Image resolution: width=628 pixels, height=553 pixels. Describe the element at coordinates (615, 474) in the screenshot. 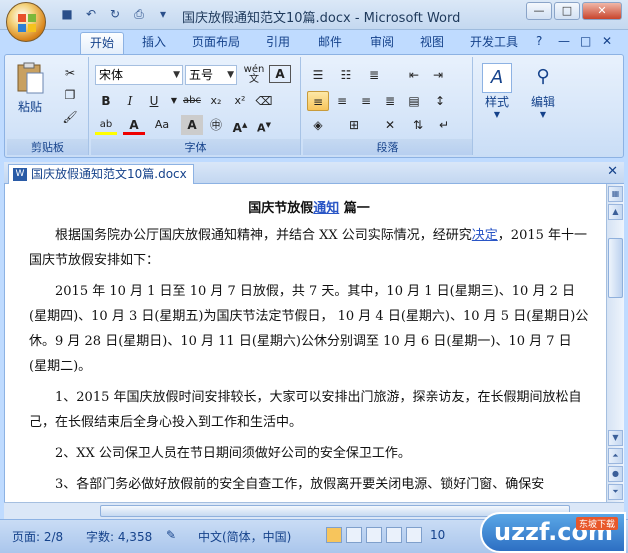

I see `browse-object-icon: ●` at that location.